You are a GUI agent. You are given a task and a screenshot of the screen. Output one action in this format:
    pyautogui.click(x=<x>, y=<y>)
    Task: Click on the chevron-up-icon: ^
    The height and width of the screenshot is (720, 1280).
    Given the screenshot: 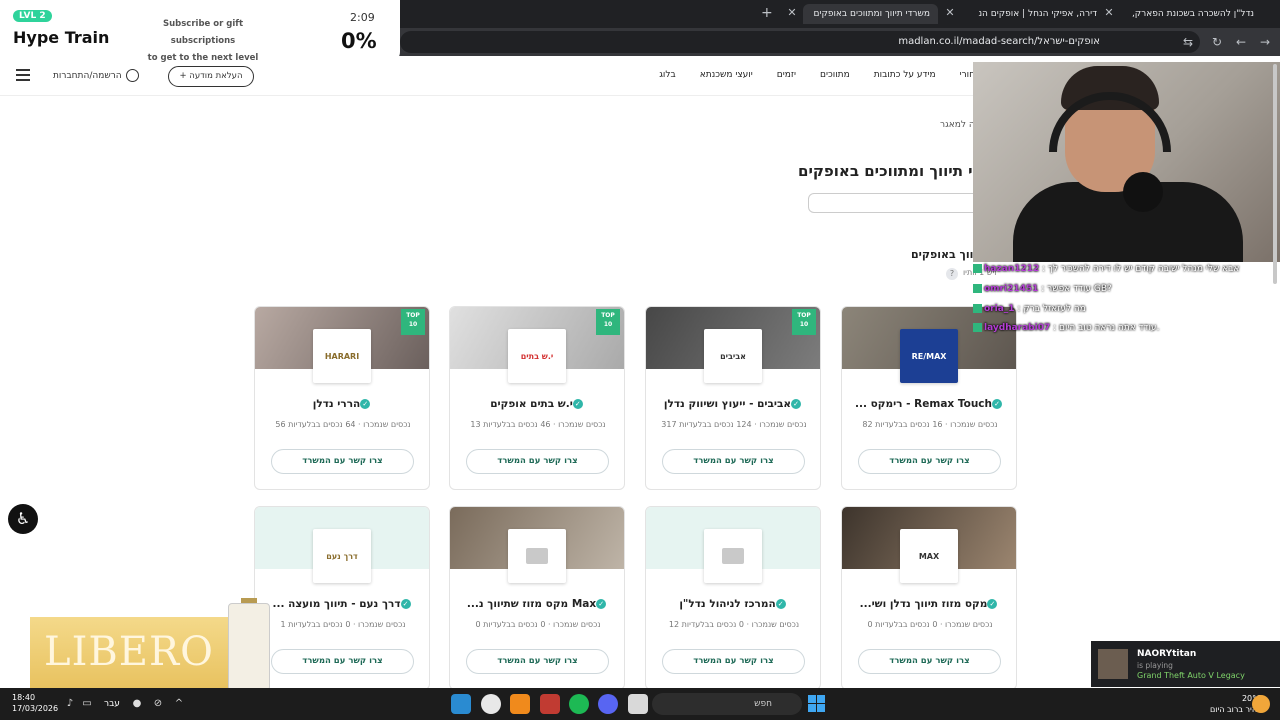 What is the action you would take?
    pyautogui.click(x=179, y=704)
    